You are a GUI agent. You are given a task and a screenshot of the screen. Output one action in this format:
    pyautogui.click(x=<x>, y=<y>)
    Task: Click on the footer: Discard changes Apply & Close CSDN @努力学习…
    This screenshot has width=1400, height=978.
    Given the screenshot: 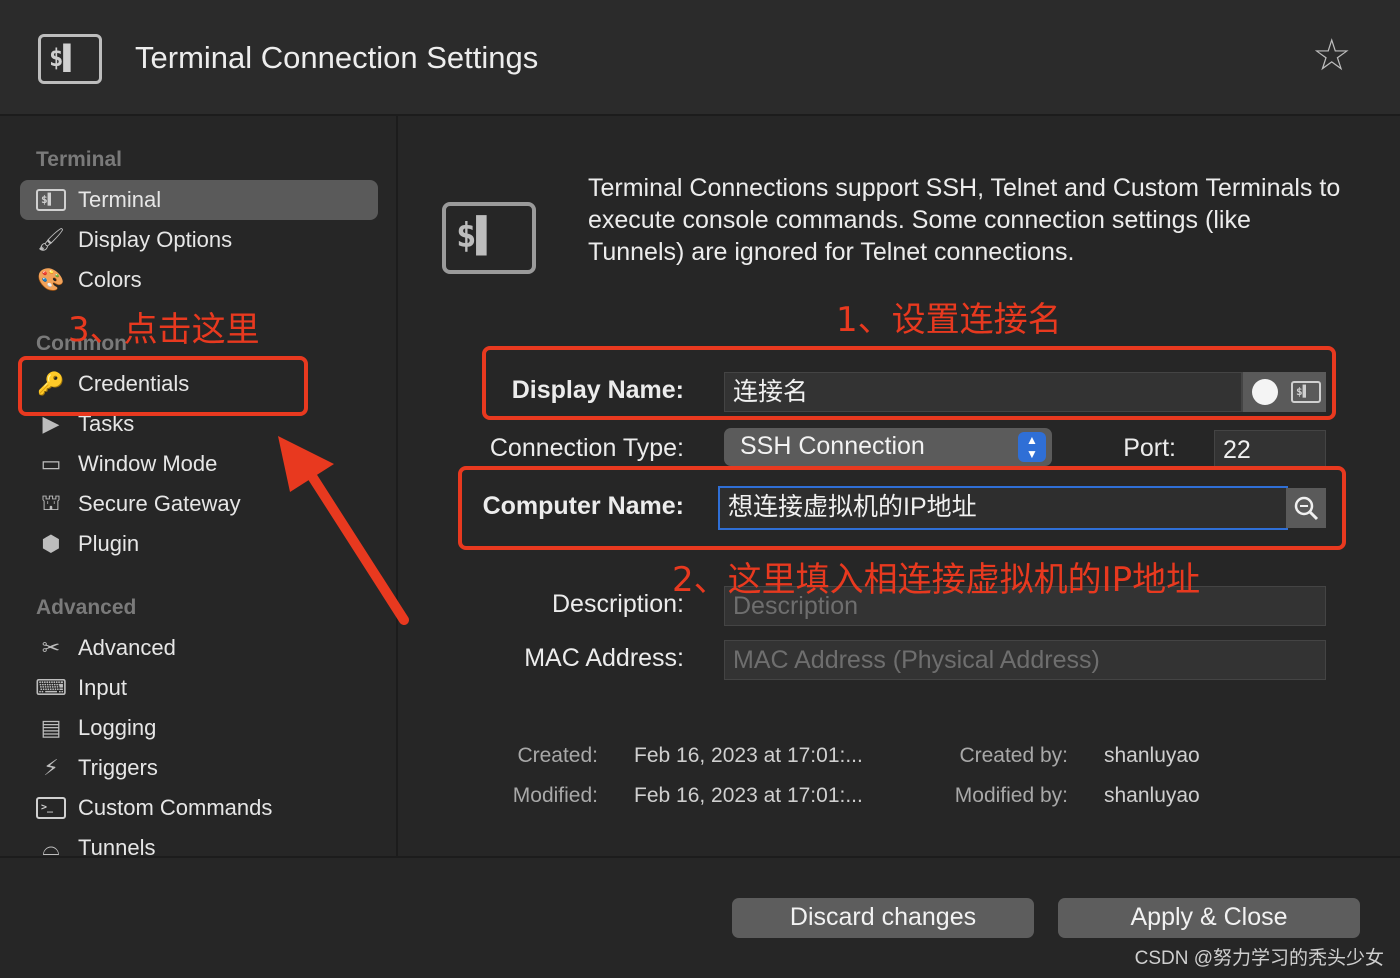 What is the action you would take?
    pyautogui.click(x=700, y=917)
    